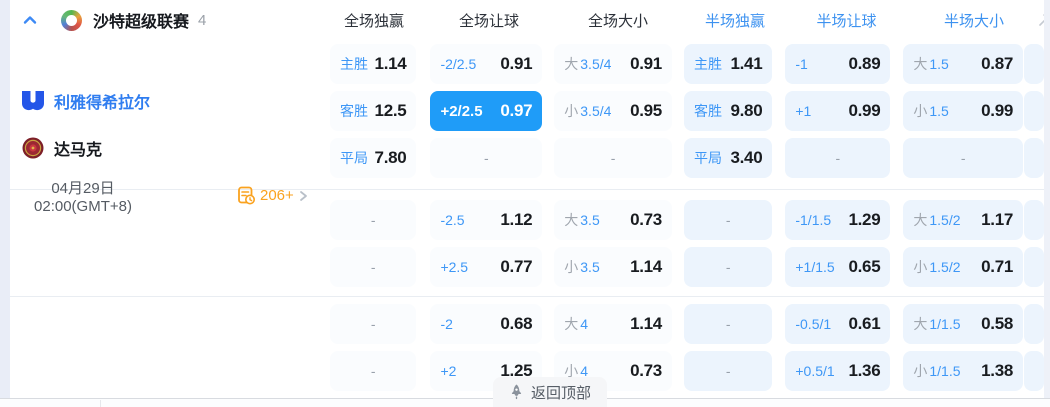 The width and height of the screenshot is (1050, 407). What do you see at coordinates (454, 267) in the screenshot?
I see `odds-line: +2.5` at bounding box center [454, 267].